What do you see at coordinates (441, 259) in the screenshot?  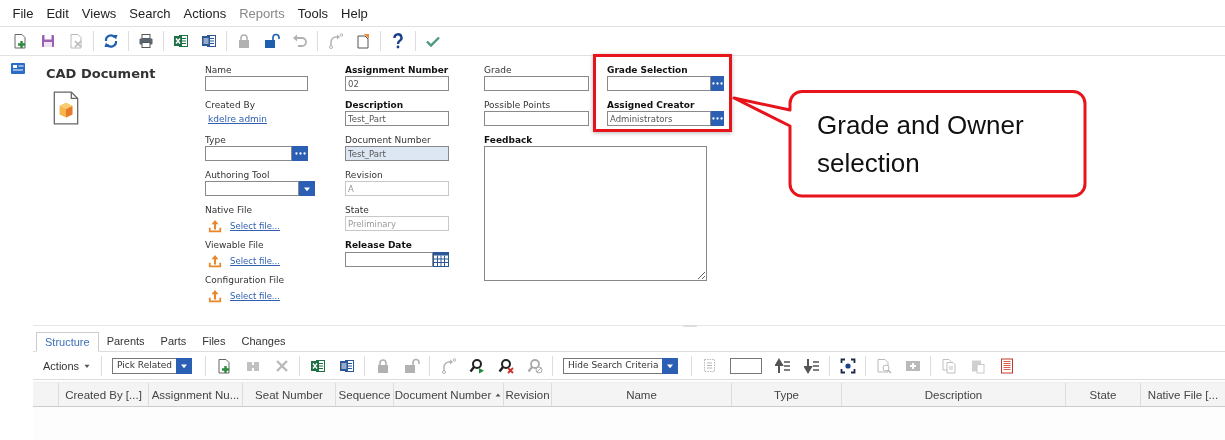 I see `calendar-icon` at bounding box center [441, 259].